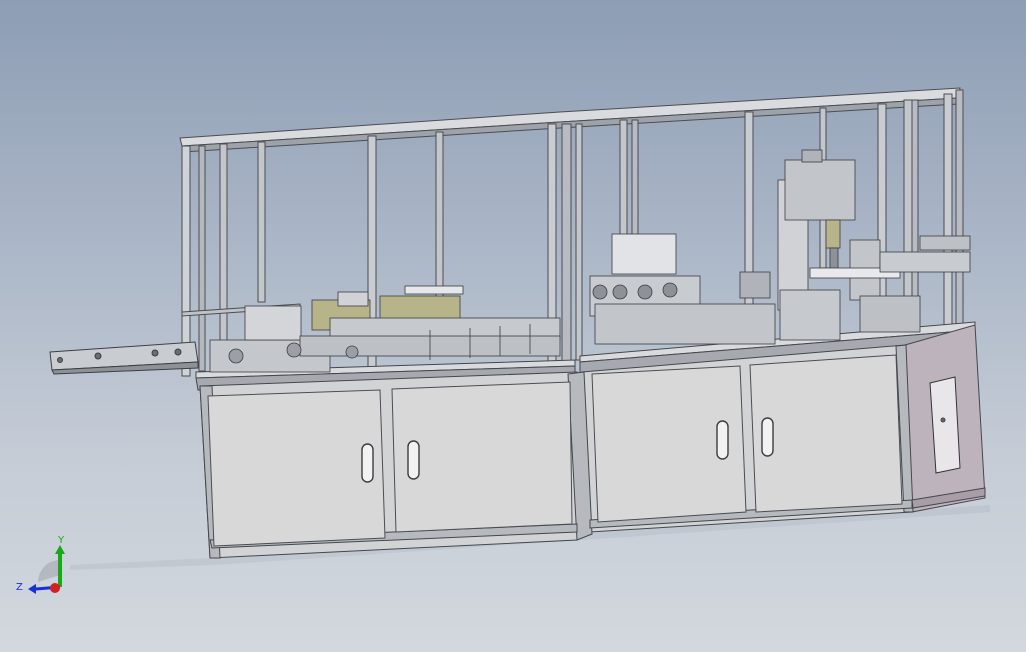 The width and height of the screenshot is (1026, 652). What do you see at coordinates (55, 588) in the screenshot?
I see `x-axis-dot` at bounding box center [55, 588].